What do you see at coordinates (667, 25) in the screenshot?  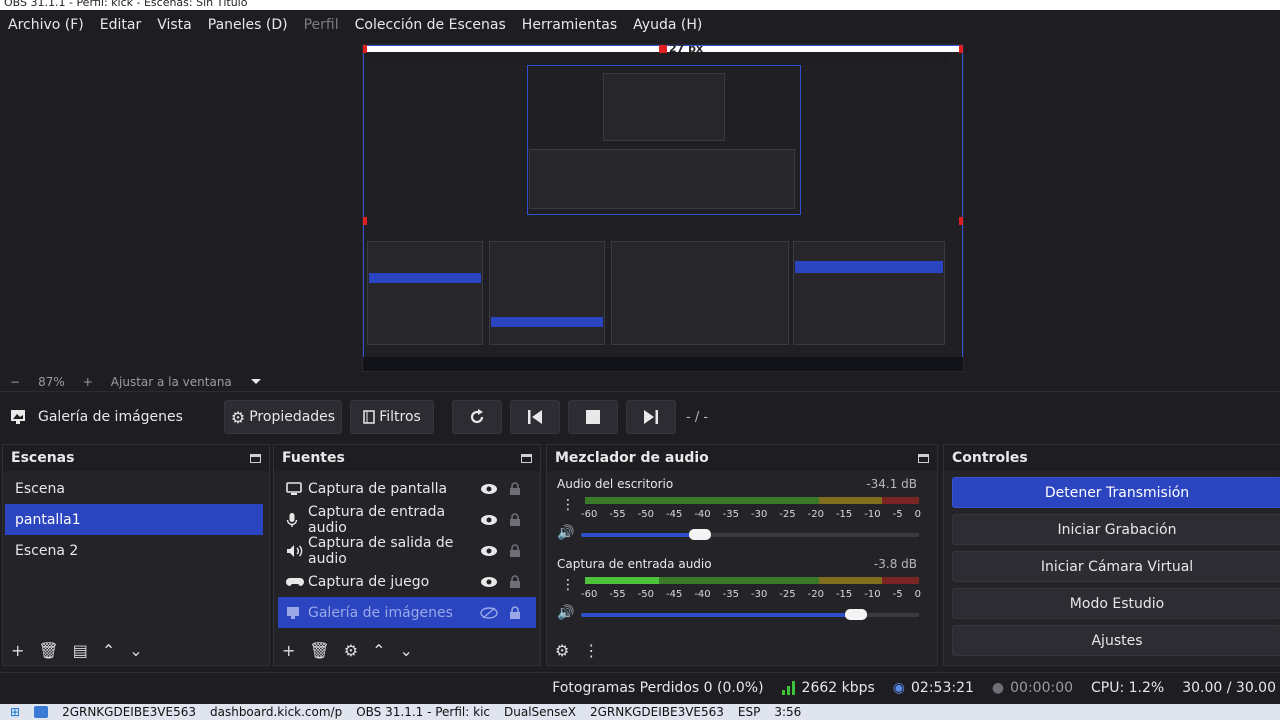 I see `menu-ayuda: Ayuda (H)` at bounding box center [667, 25].